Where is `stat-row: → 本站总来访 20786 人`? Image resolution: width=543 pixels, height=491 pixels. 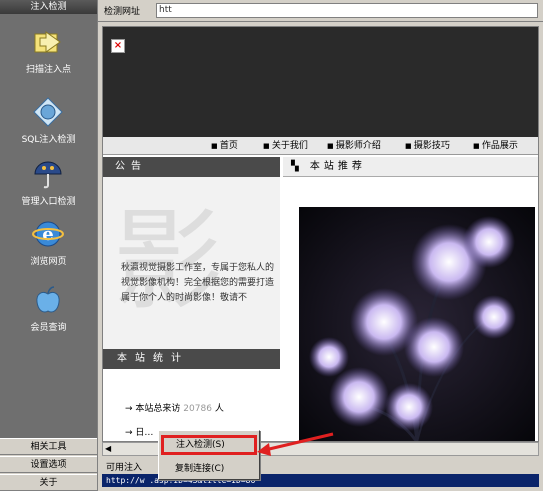 stat-row: → 本站总来访 20786 人 is located at coordinates (174, 409).